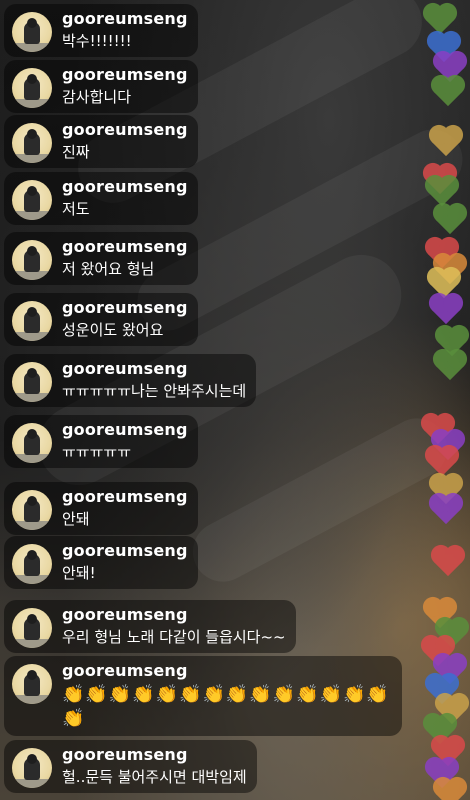 The width and height of the screenshot is (470, 800). I want to click on comment-message: 박수!!!!!!!, so click(97, 41).